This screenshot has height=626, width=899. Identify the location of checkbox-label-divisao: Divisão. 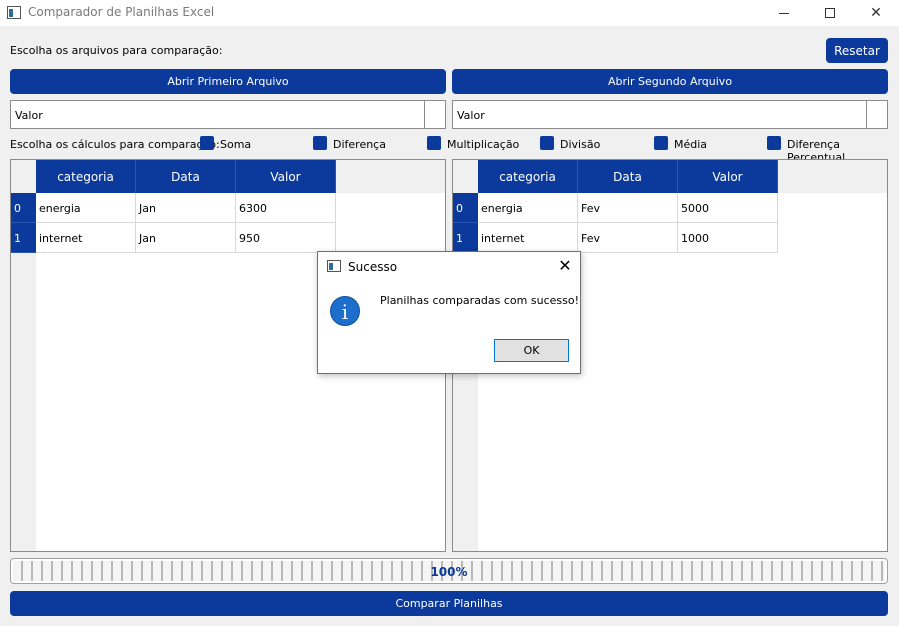
(580, 144).